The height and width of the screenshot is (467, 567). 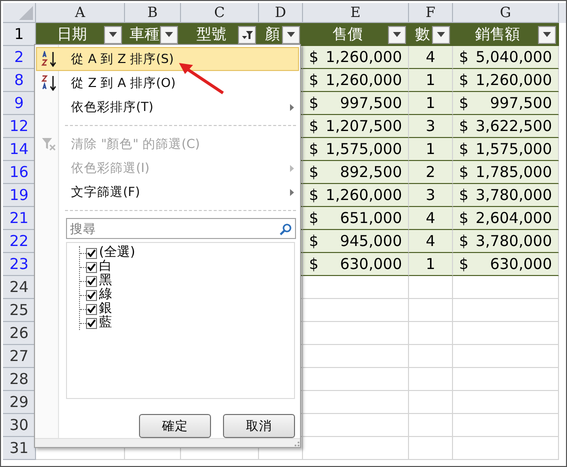 I want to click on clear-filter-icon, so click(x=49, y=144).